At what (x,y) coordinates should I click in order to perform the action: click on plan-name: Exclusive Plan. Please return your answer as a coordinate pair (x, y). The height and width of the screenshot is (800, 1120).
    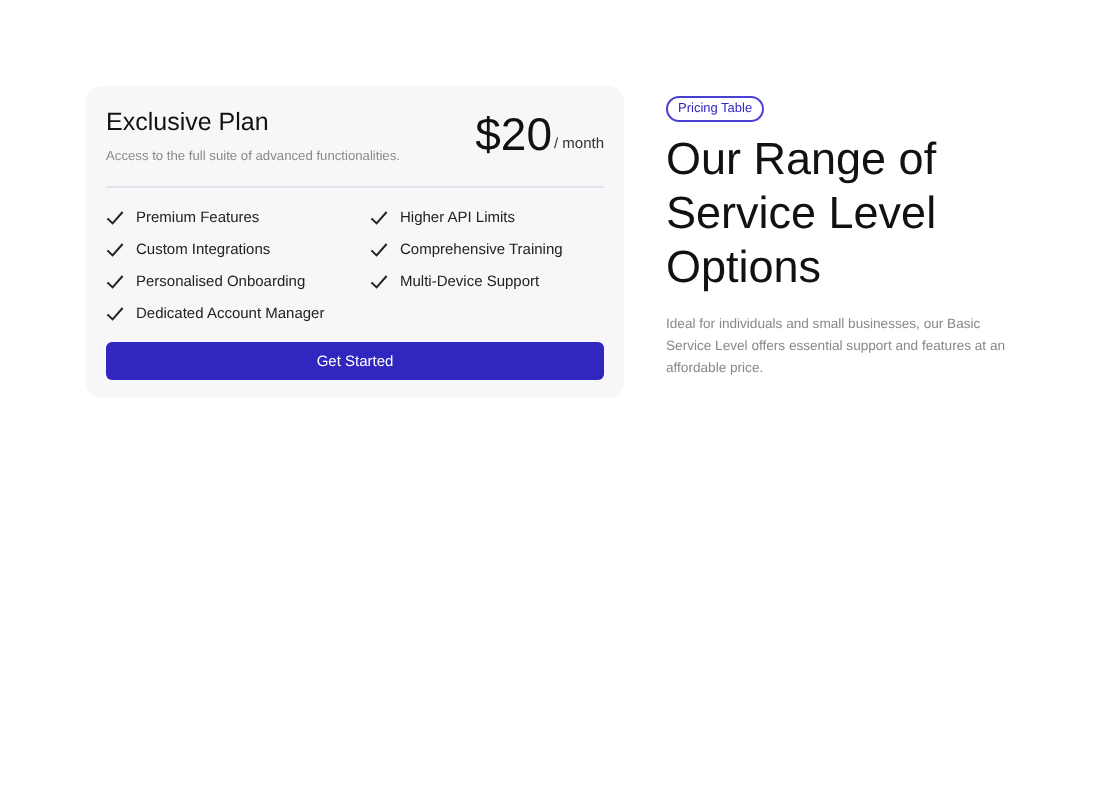
    Looking at the image, I should click on (188, 122).